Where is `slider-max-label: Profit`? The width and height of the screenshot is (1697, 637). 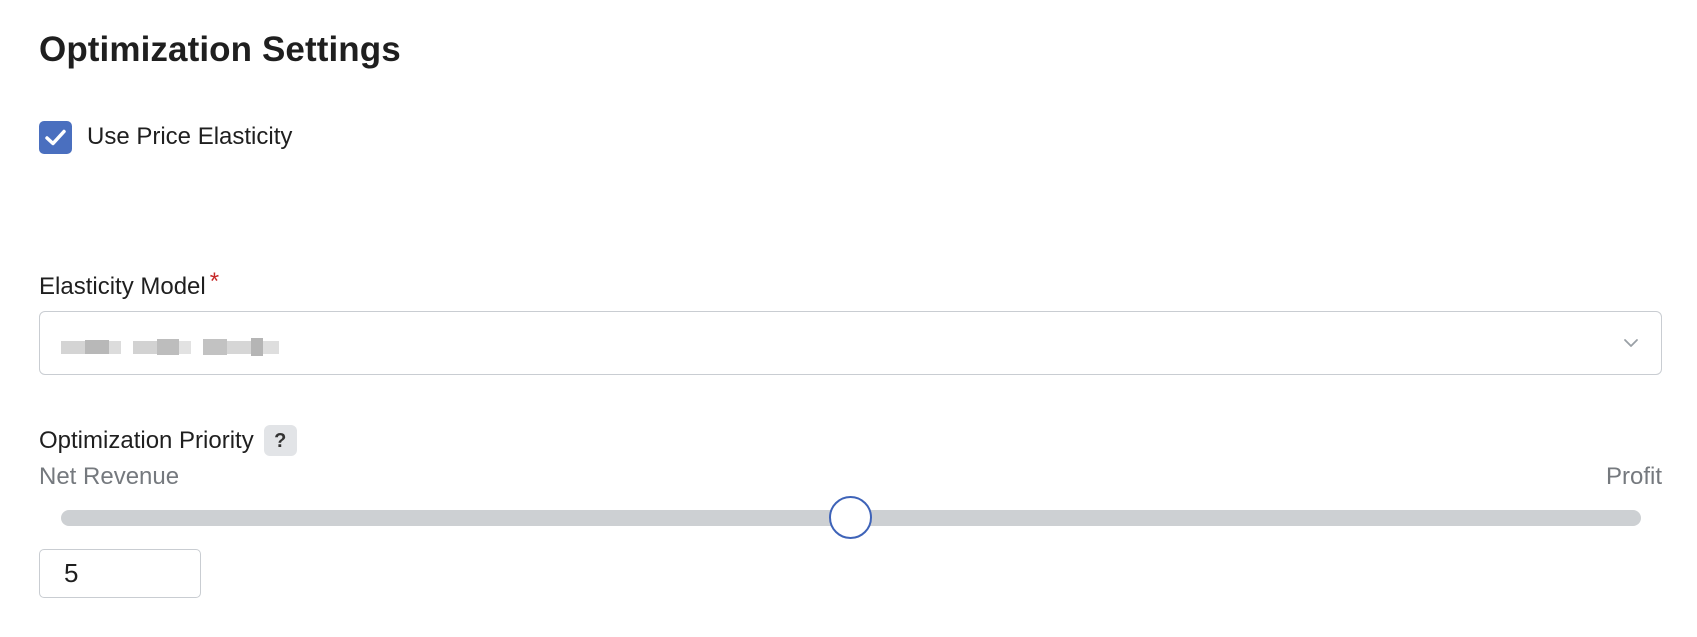
slider-max-label: Profit is located at coordinates (1633, 476).